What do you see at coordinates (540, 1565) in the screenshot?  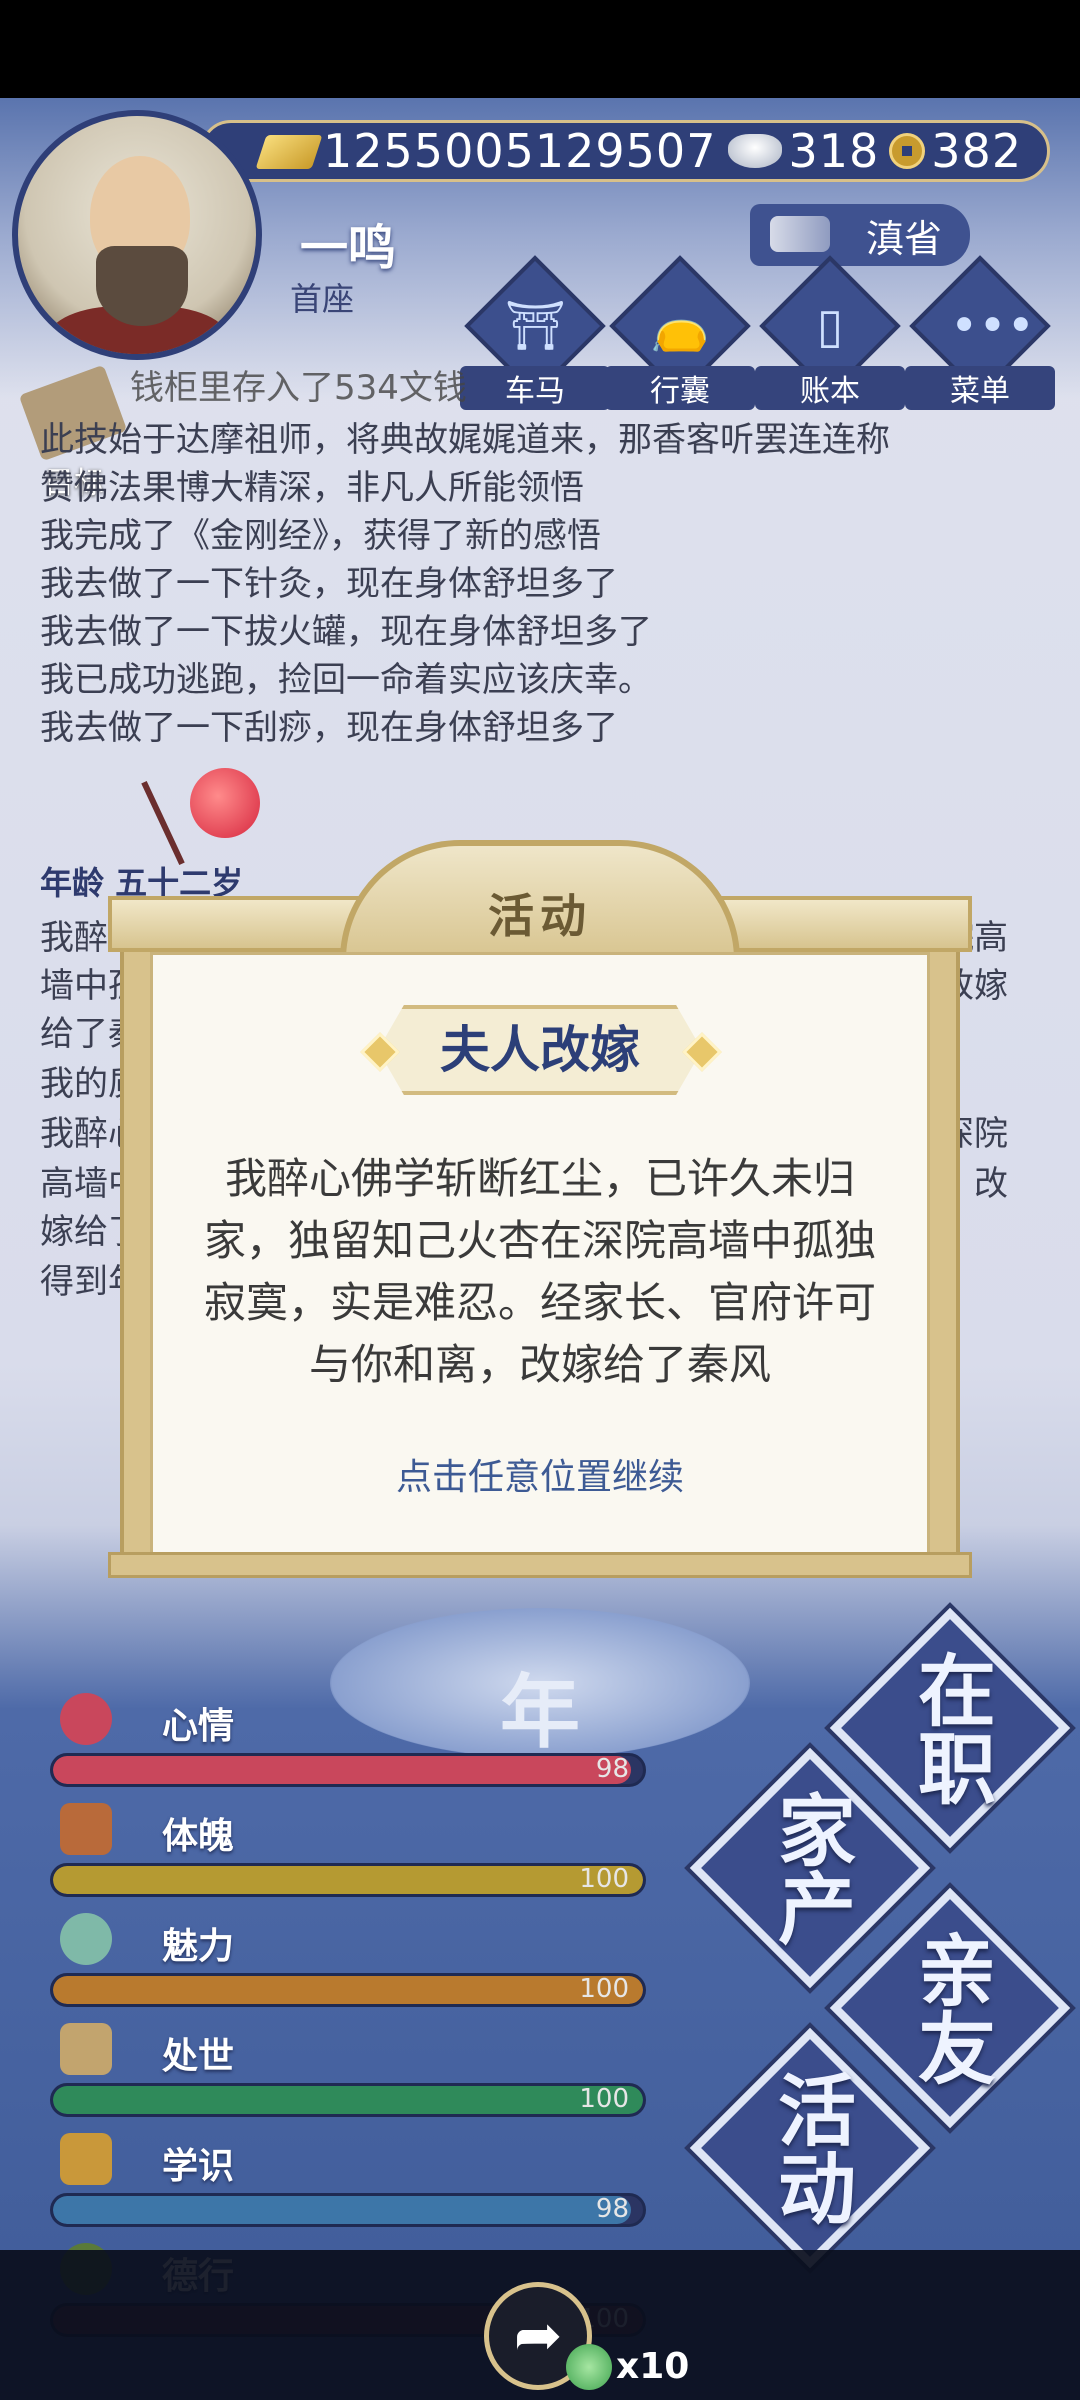 I see `modal-bottom-bar` at bounding box center [540, 1565].